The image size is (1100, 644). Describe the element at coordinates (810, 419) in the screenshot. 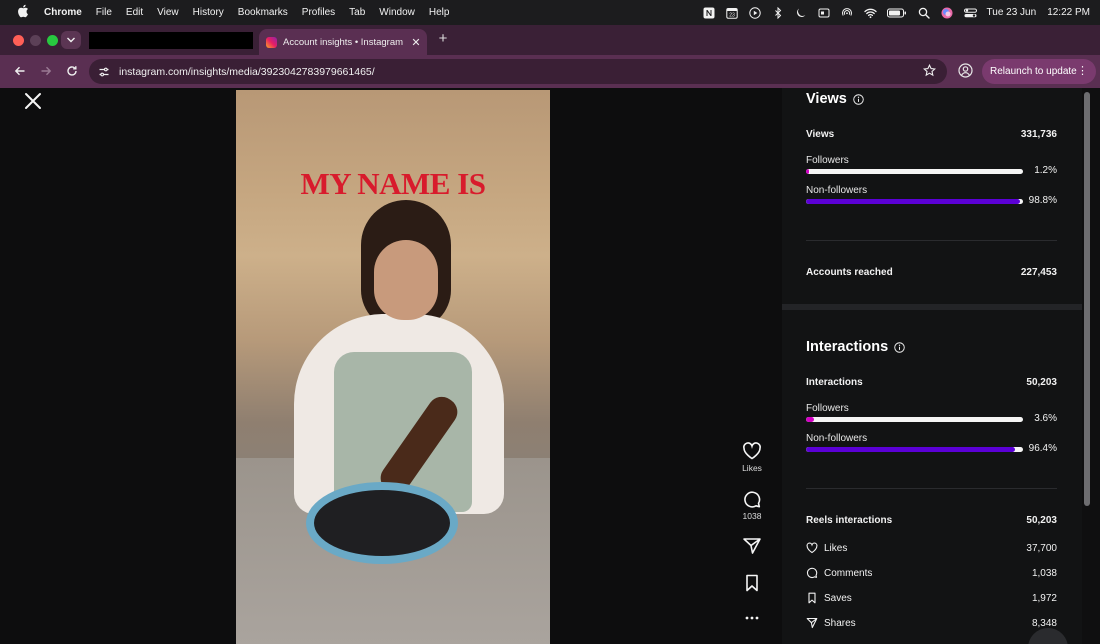

I see `interactions-followers-bar-fill` at that location.